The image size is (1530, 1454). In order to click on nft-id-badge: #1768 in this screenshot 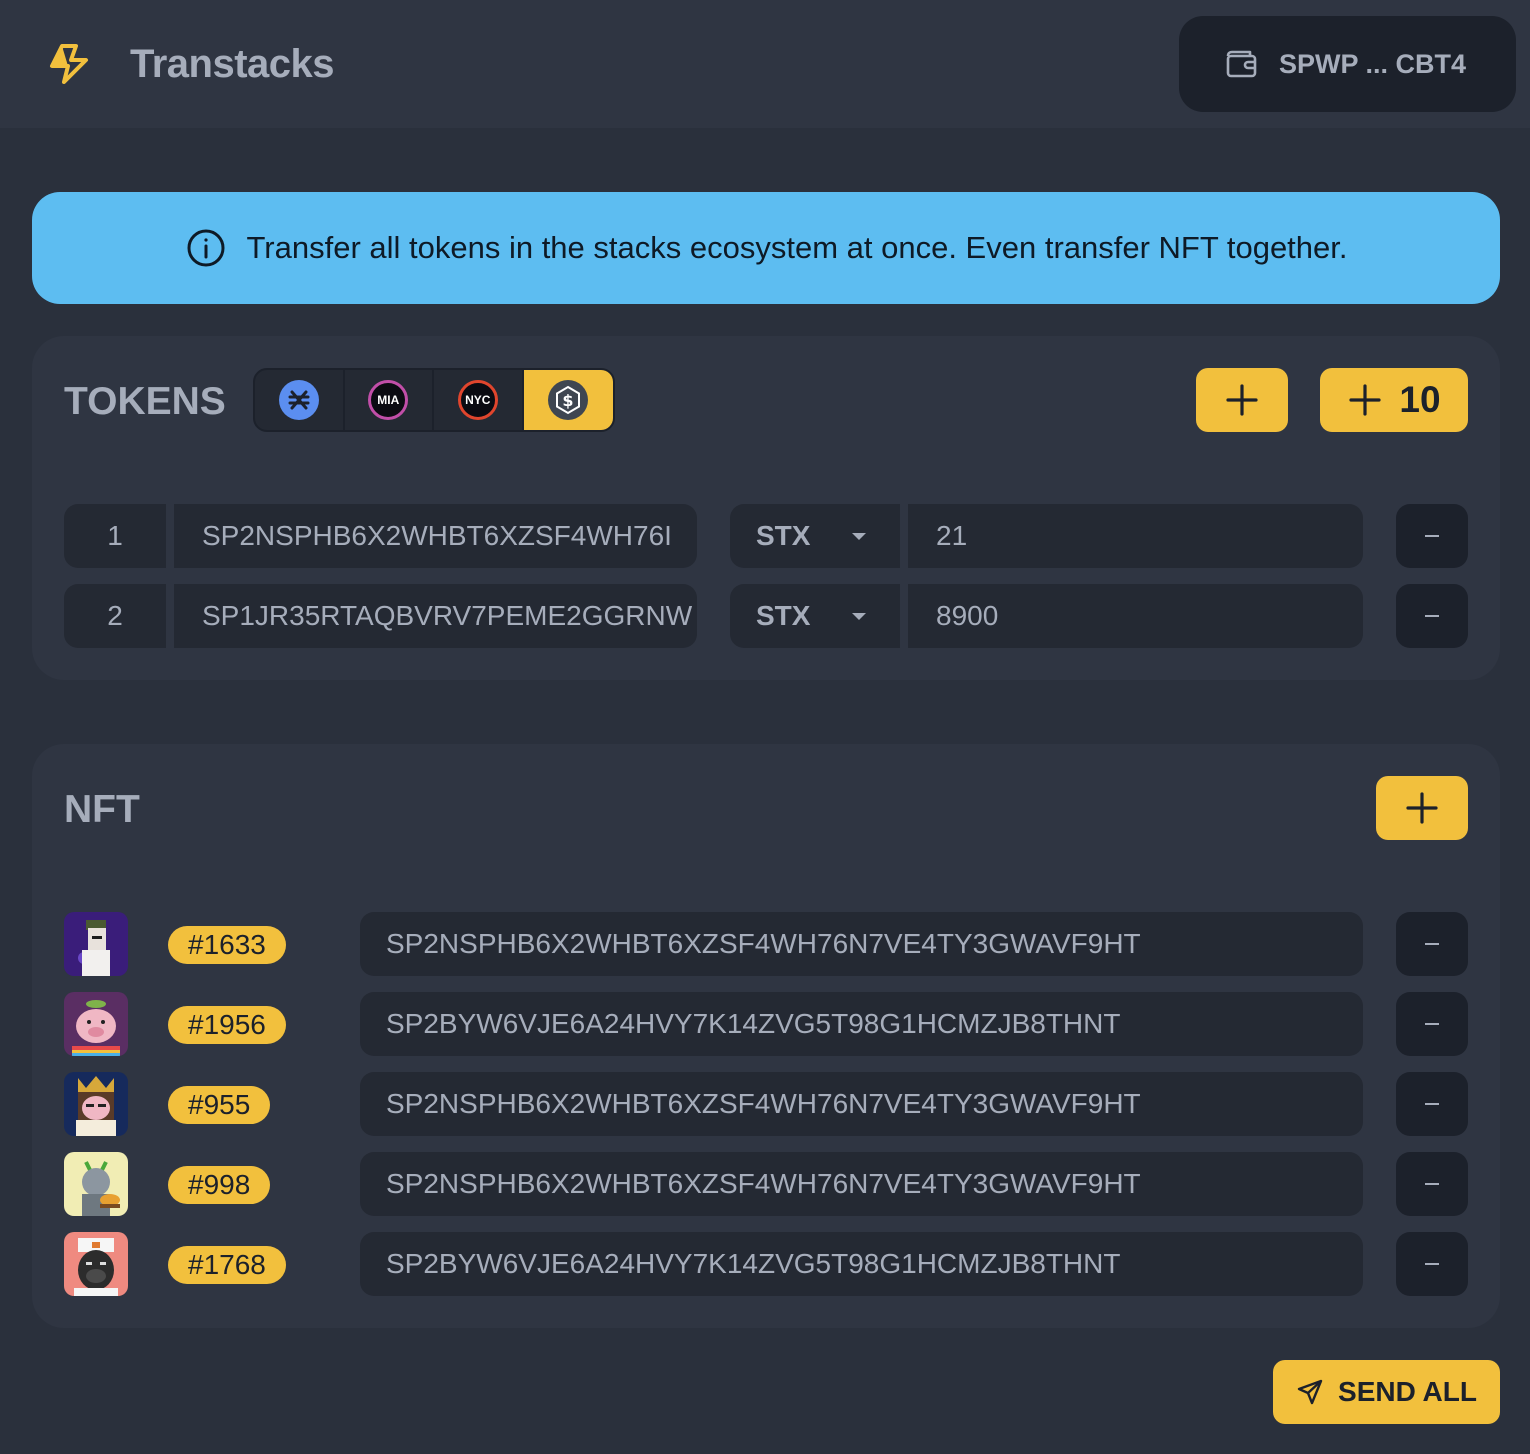, I will do `click(227, 1265)`.